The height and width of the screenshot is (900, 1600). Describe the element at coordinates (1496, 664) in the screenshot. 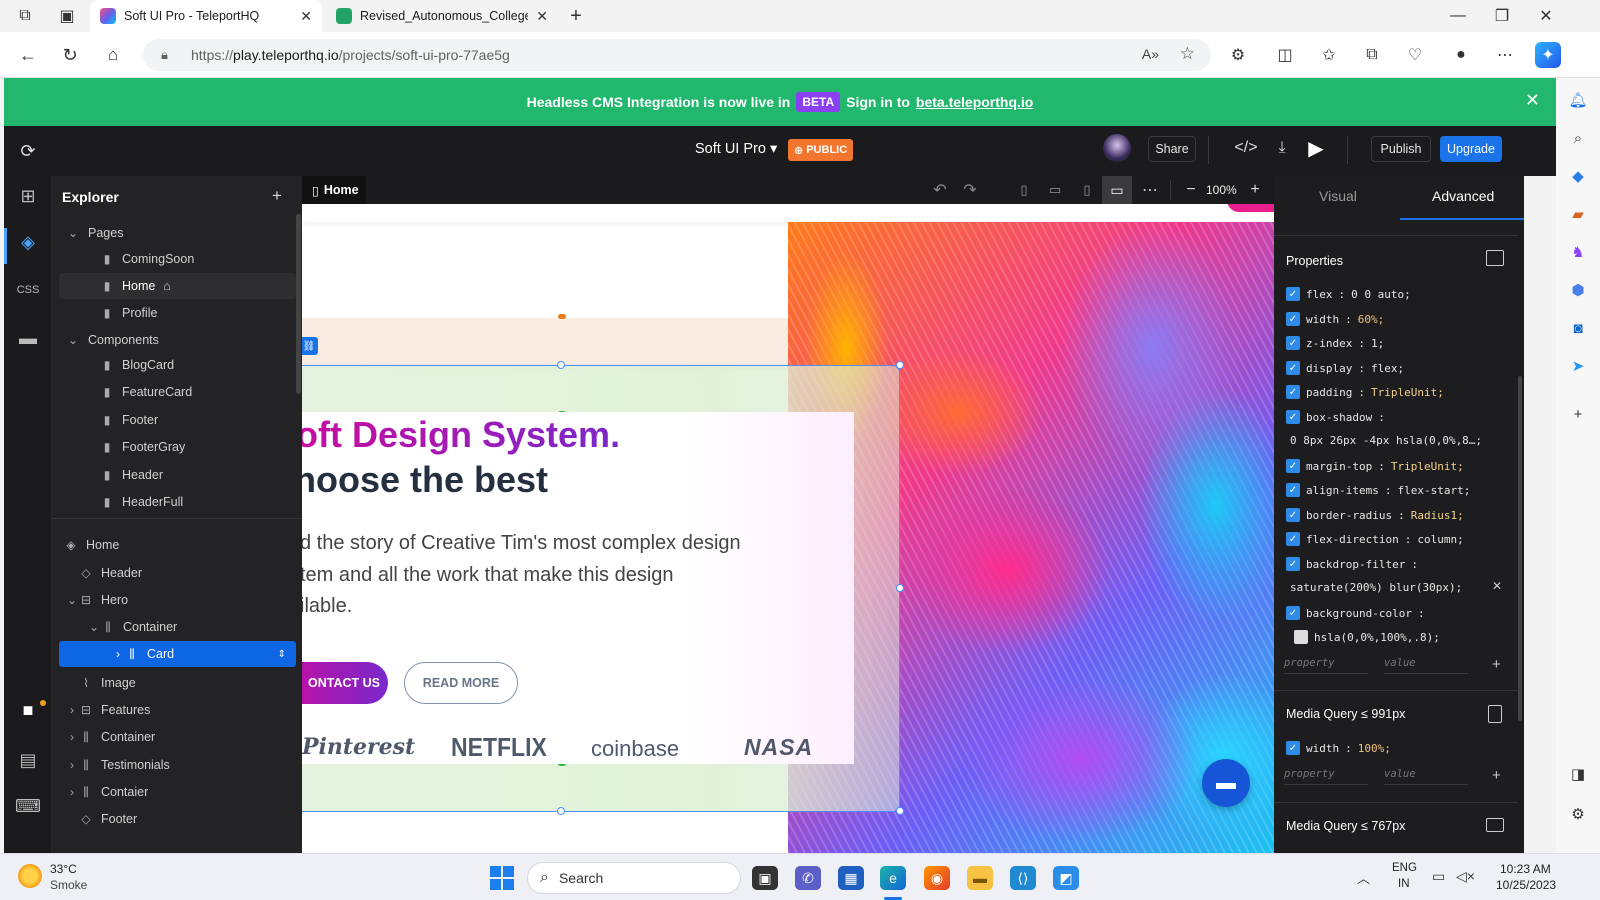

I see `add-property-icon: +` at that location.